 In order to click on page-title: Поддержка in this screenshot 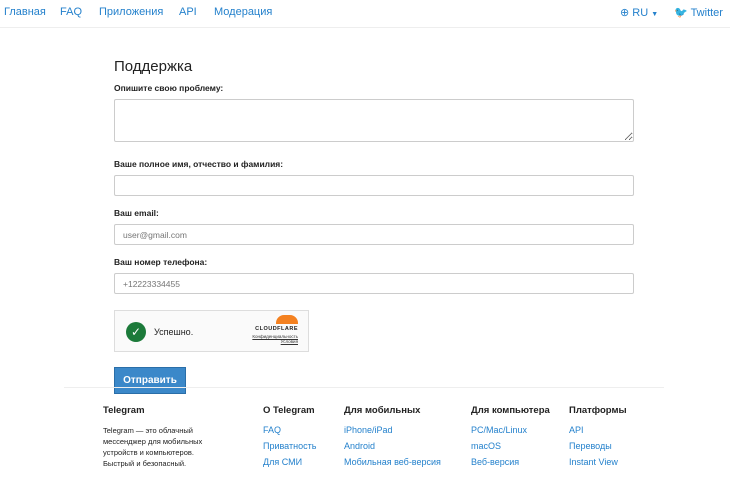, I will do `click(153, 66)`.